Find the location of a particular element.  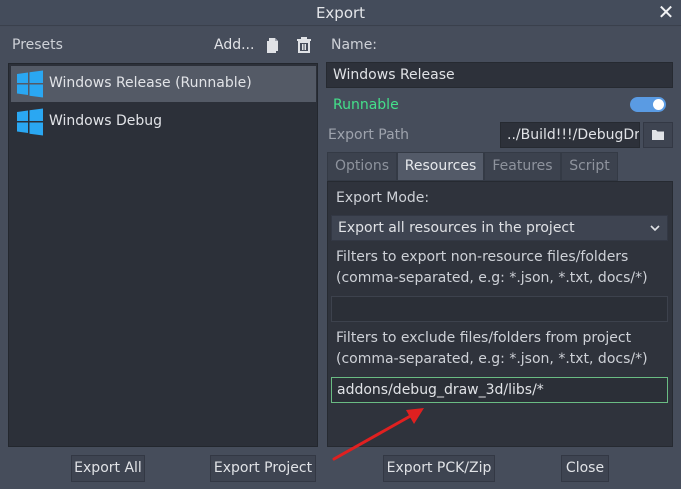

close-button: Close is located at coordinates (585, 468).